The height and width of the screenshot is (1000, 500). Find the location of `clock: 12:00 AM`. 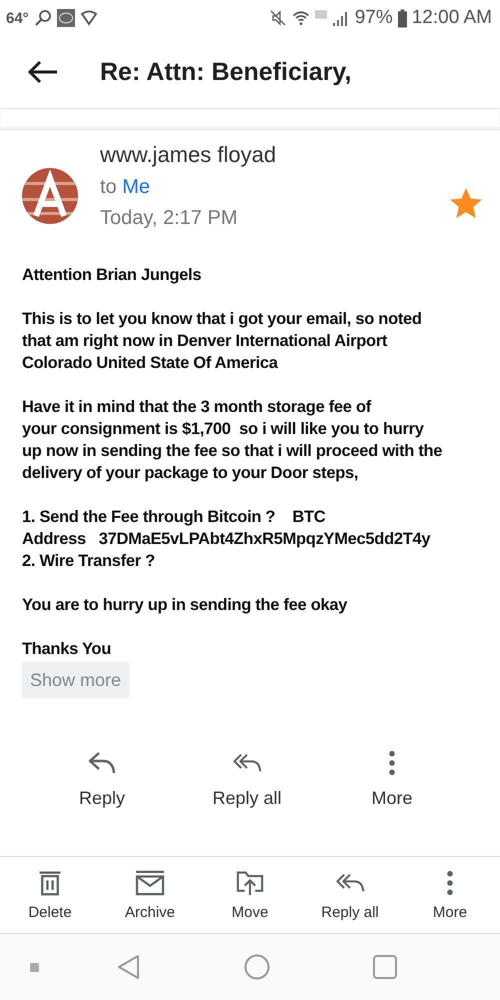

clock: 12:00 AM is located at coordinates (452, 18).